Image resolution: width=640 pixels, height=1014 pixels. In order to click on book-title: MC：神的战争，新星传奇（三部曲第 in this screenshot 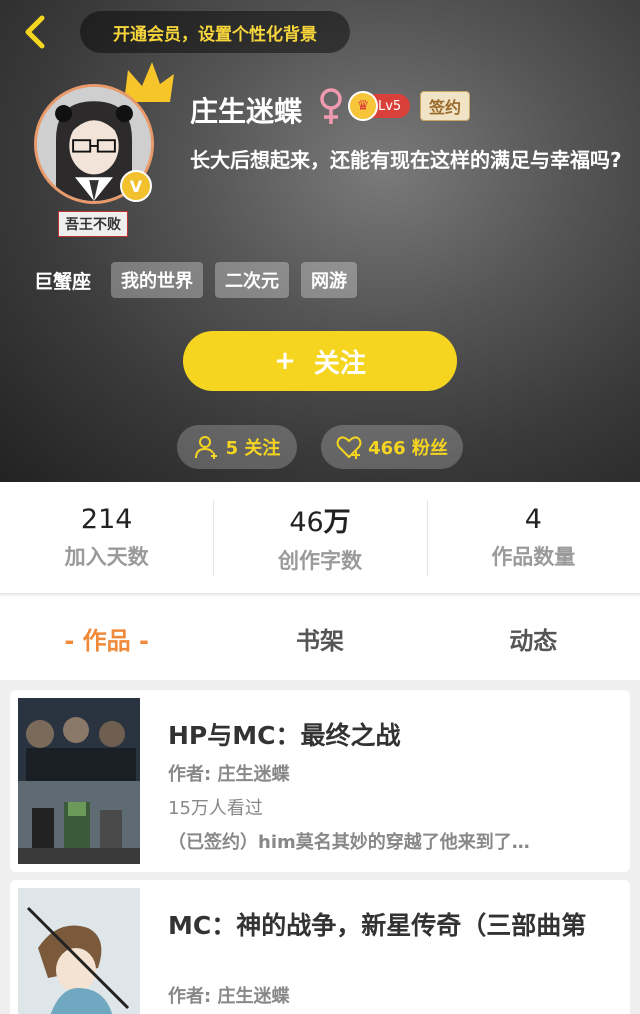, I will do `click(377, 925)`.